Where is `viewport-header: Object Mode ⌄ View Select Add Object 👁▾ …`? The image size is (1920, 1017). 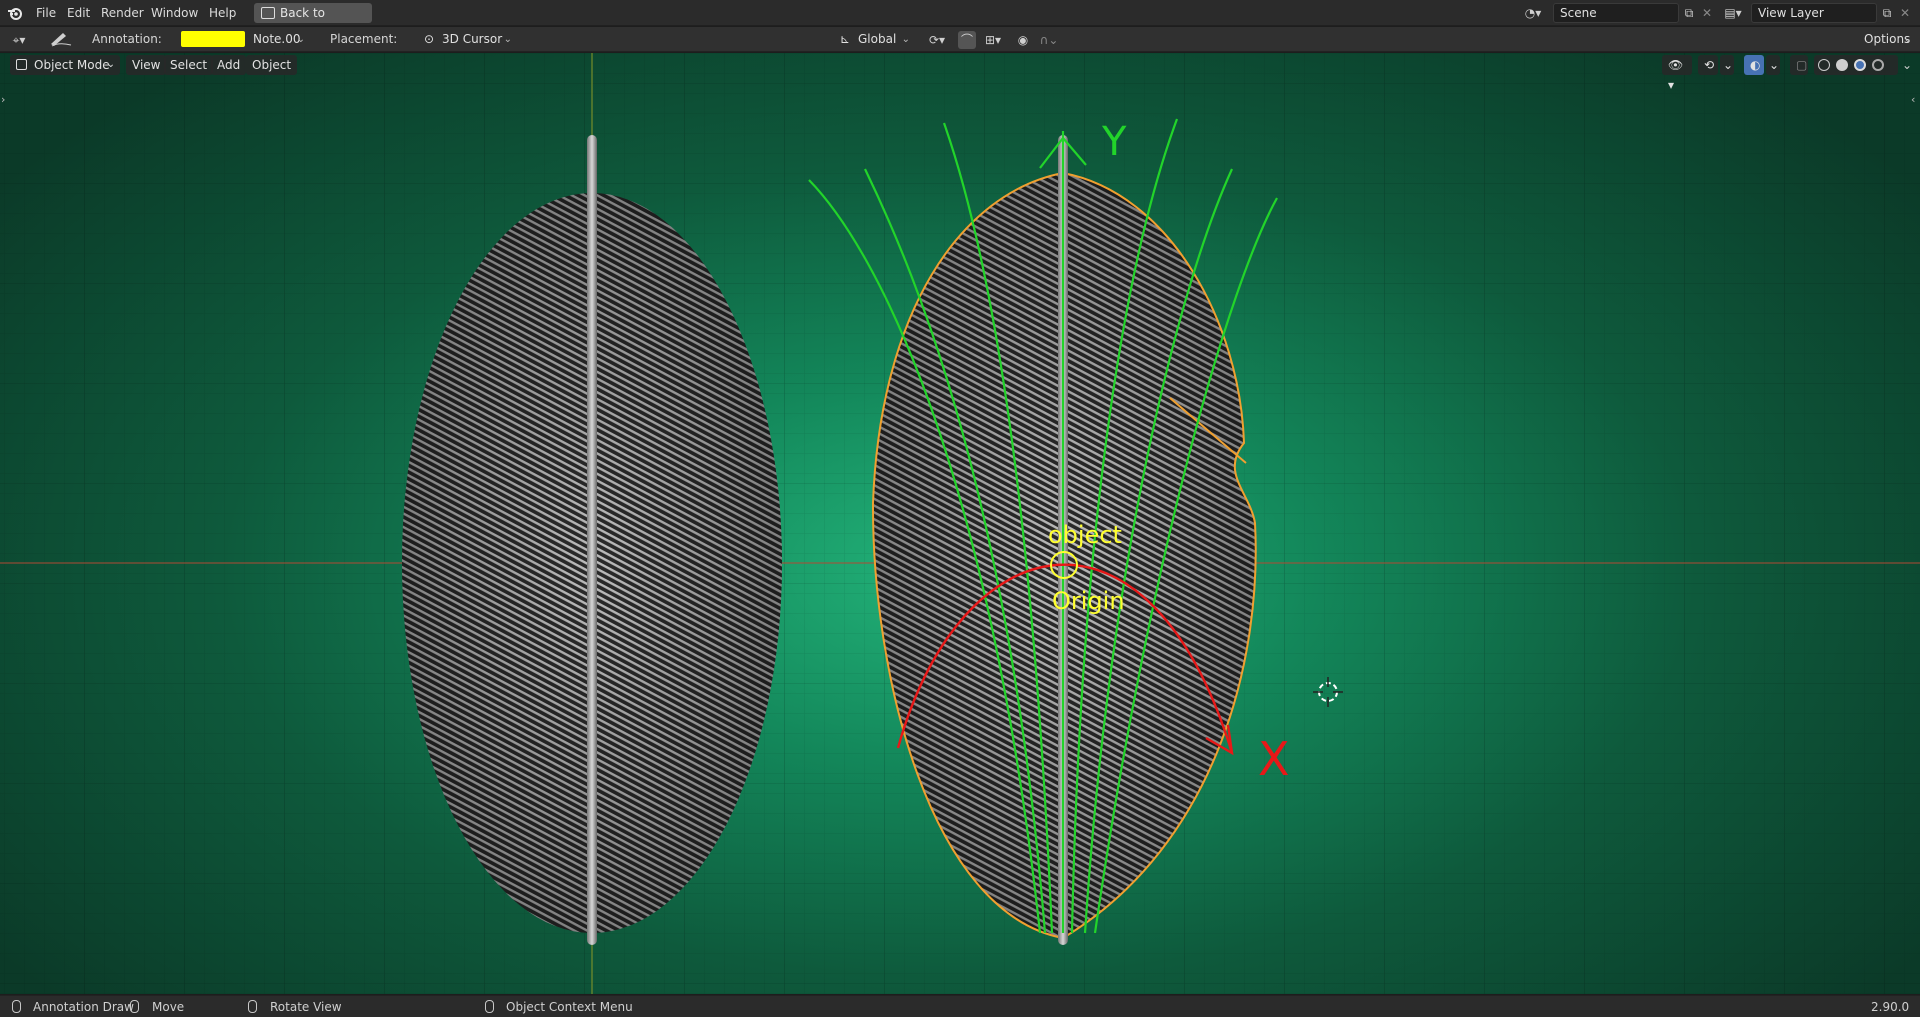
viewport-header: Object Mode ⌄ View Select Add Object 👁▾ … is located at coordinates (960, 72).